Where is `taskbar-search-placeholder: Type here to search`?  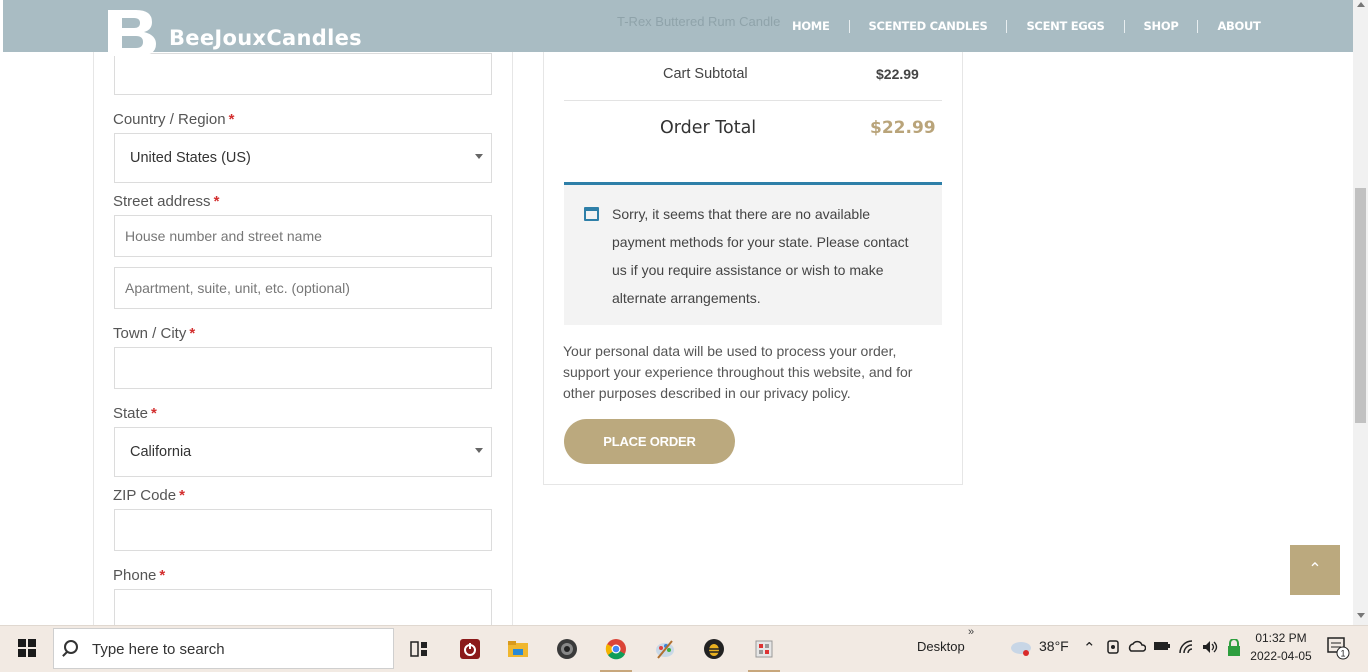
taskbar-search-placeholder: Type here to search is located at coordinates (158, 649).